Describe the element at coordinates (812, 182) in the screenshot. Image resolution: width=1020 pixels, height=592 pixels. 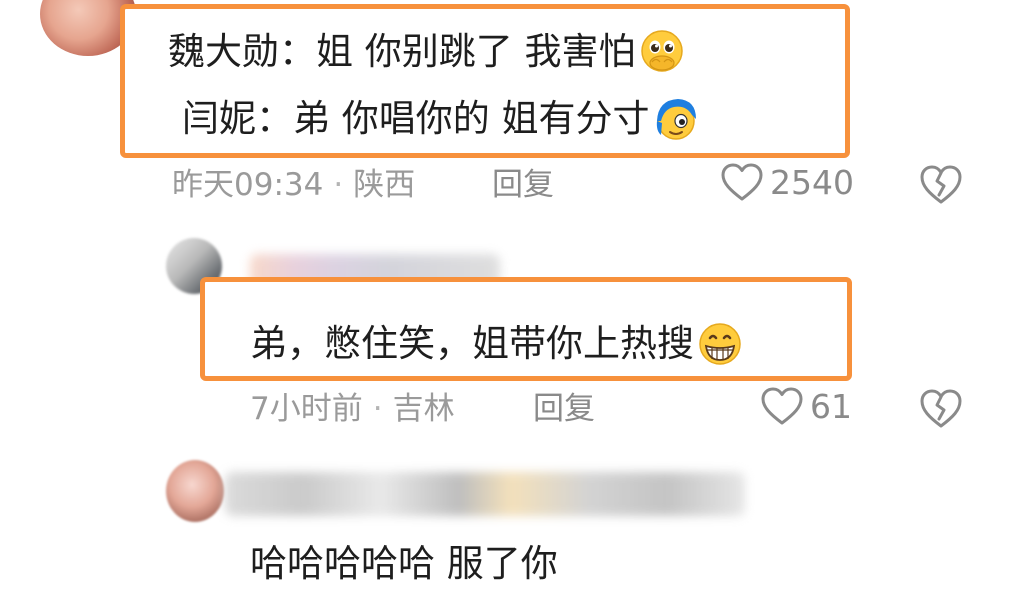
I see `like-count: 2540` at that location.